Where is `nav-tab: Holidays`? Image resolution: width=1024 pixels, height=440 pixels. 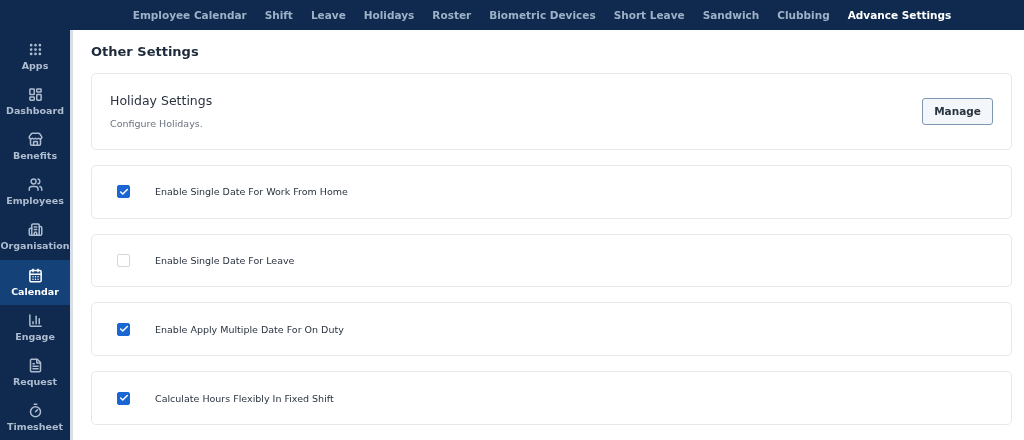 nav-tab: Holidays is located at coordinates (389, 15).